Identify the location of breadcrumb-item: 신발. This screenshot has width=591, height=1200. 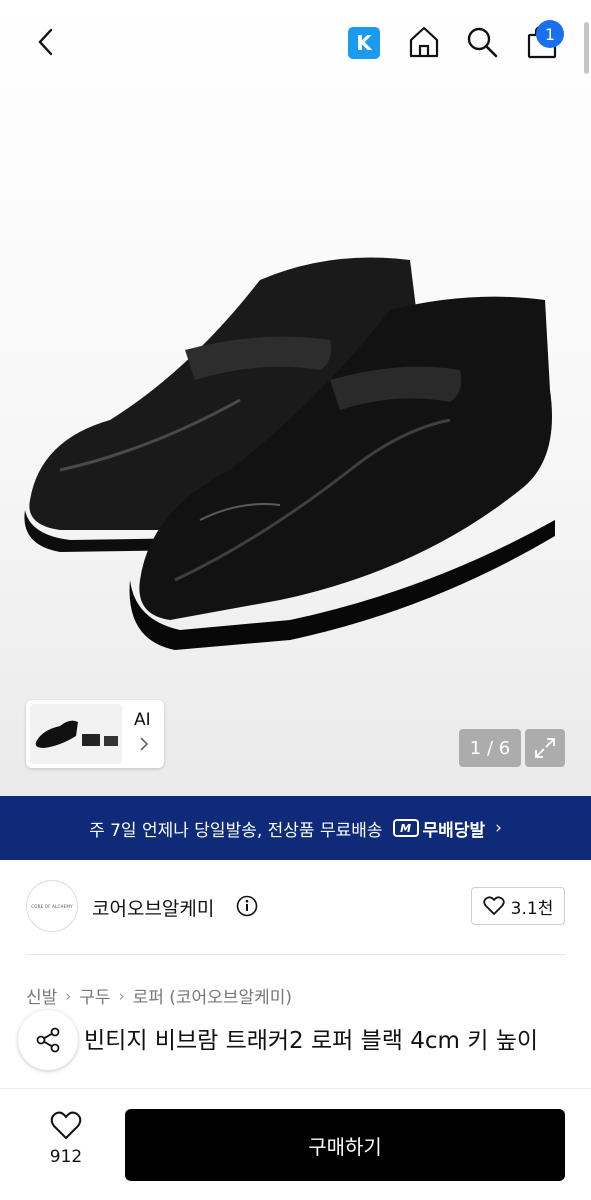
(41, 995).